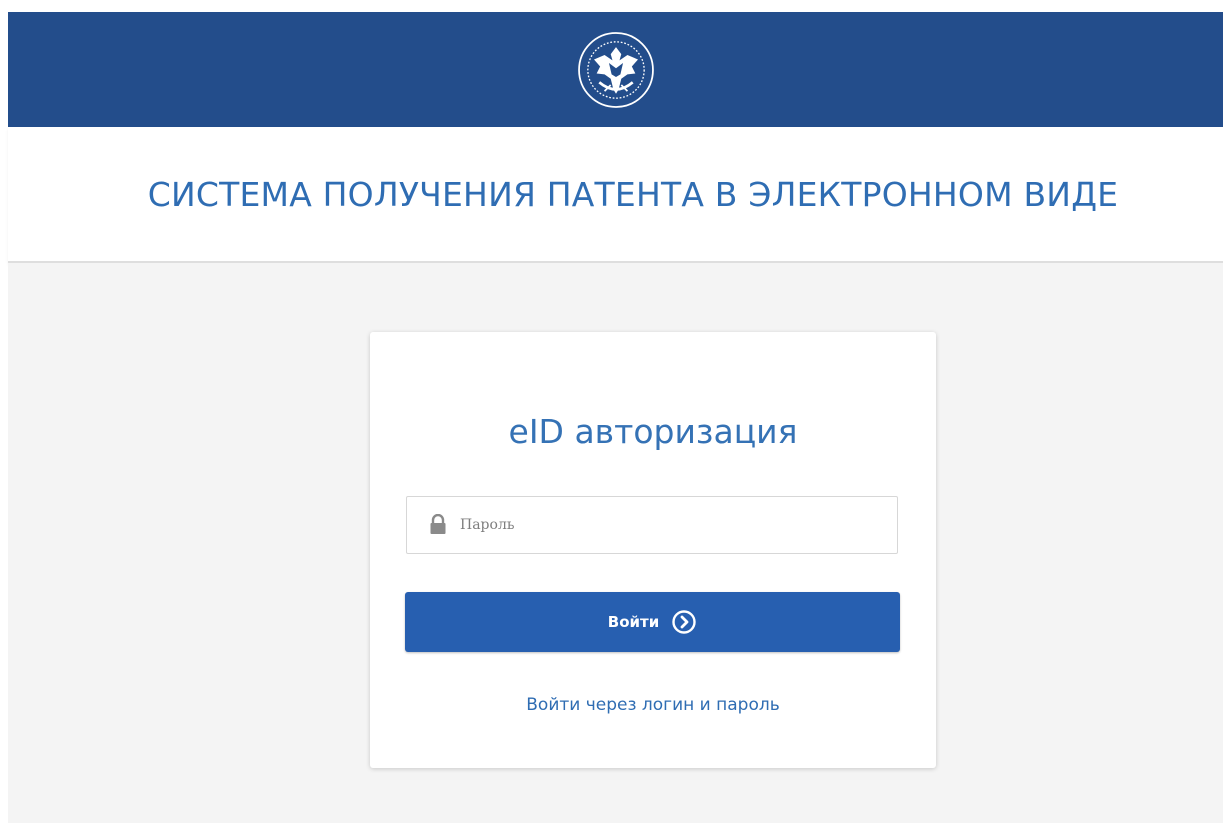  I want to click on arrow-circle-right-icon, so click(684, 622).